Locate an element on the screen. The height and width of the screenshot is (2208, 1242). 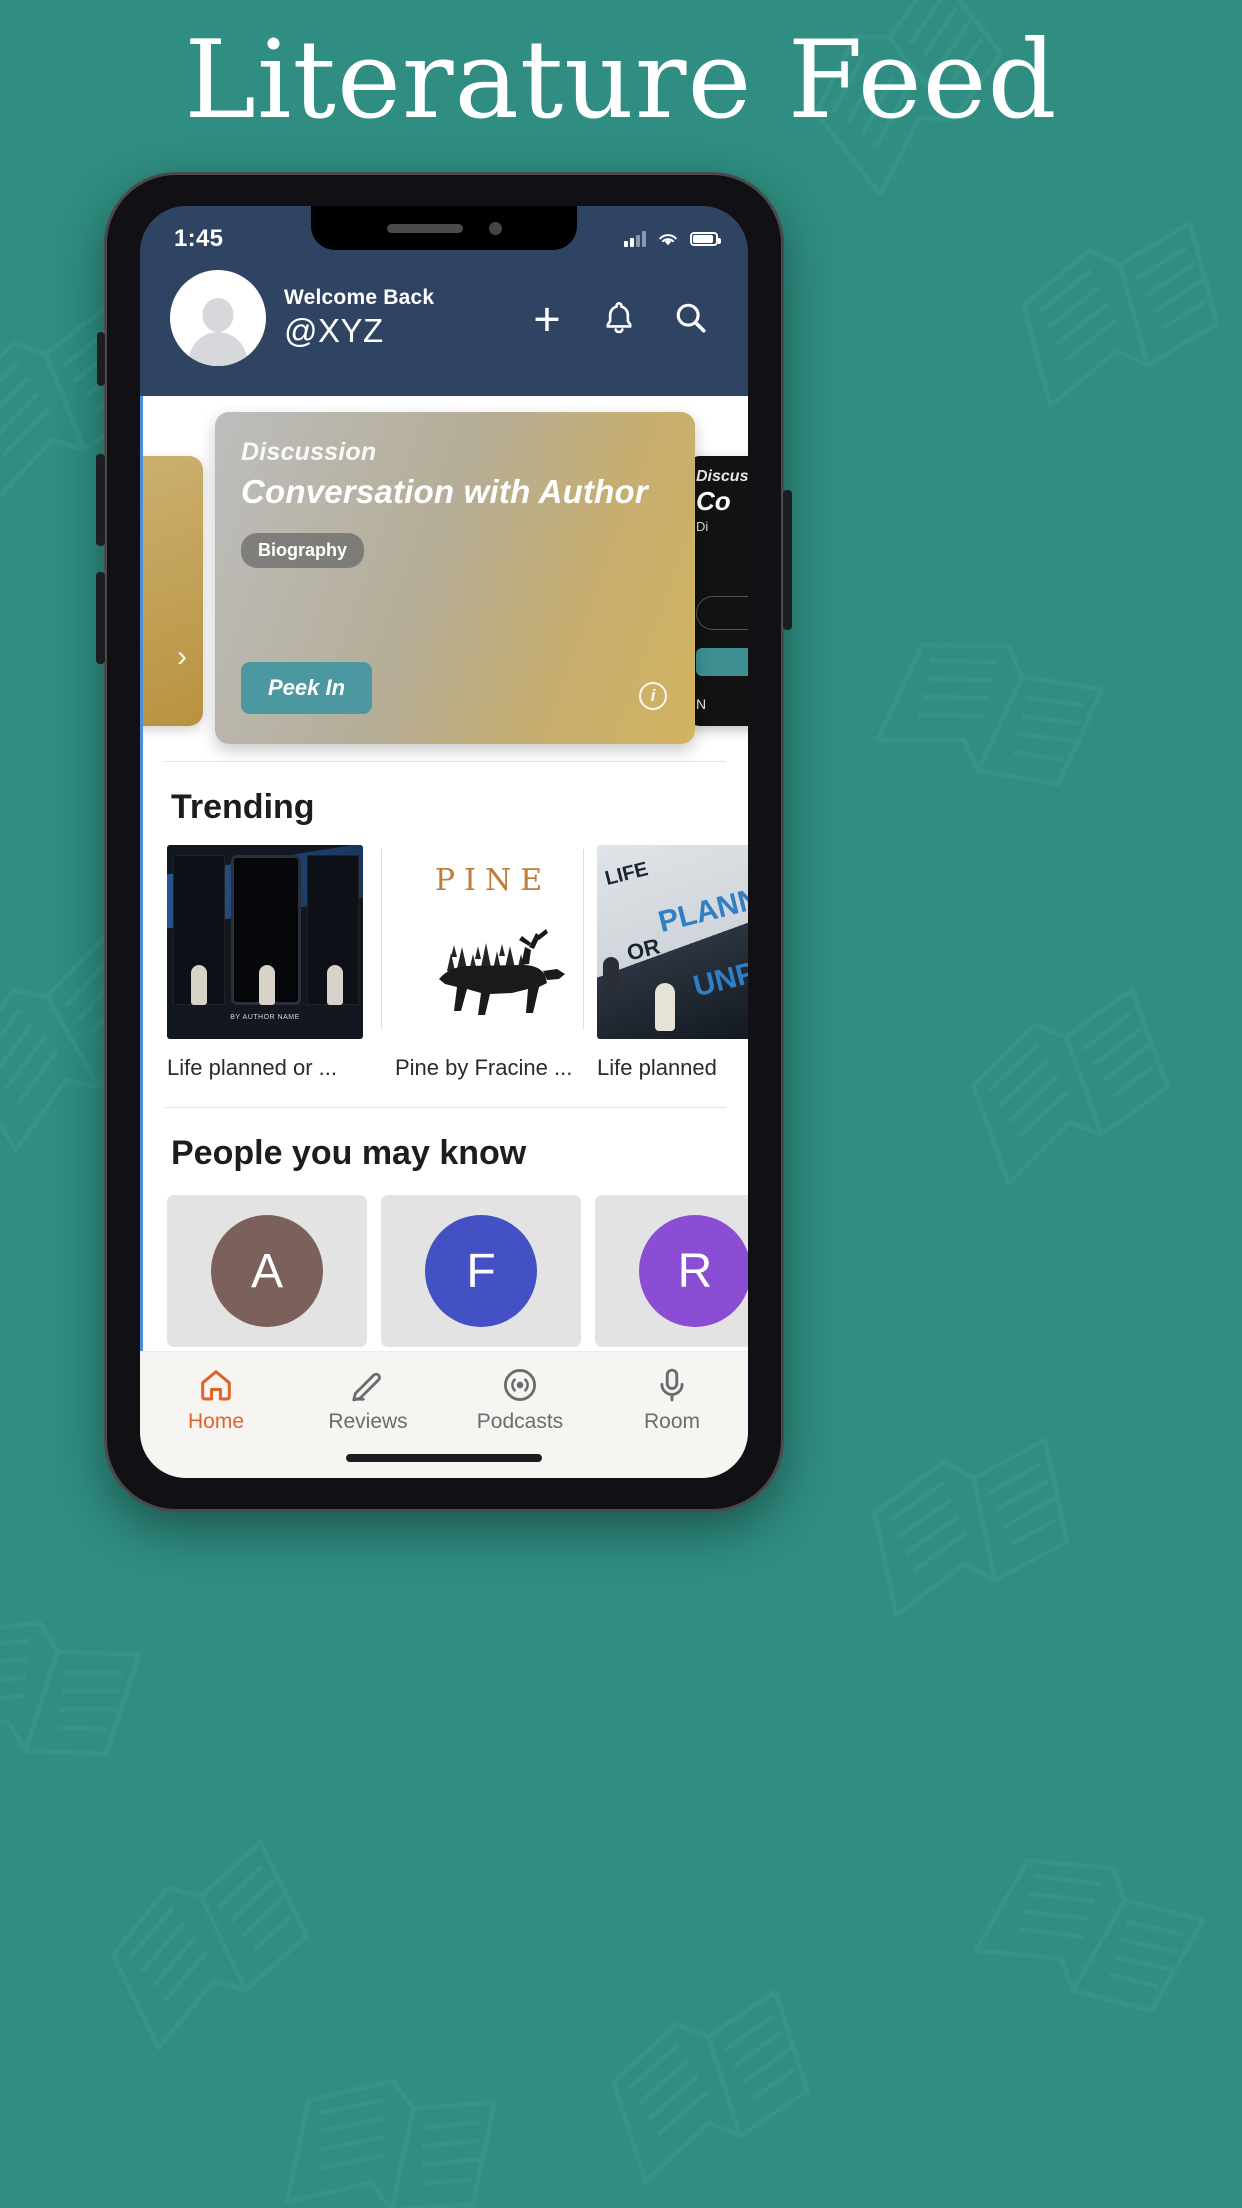
trending-item-label: Life planned is located at coordinates (657, 1067).